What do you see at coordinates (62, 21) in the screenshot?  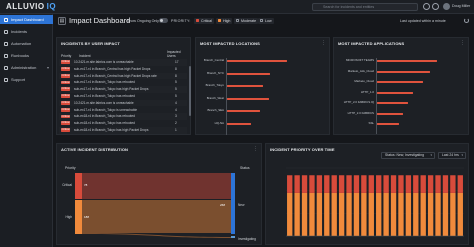 I see `dashboard-menu-icon: ▤` at bounding box center [62, 21].